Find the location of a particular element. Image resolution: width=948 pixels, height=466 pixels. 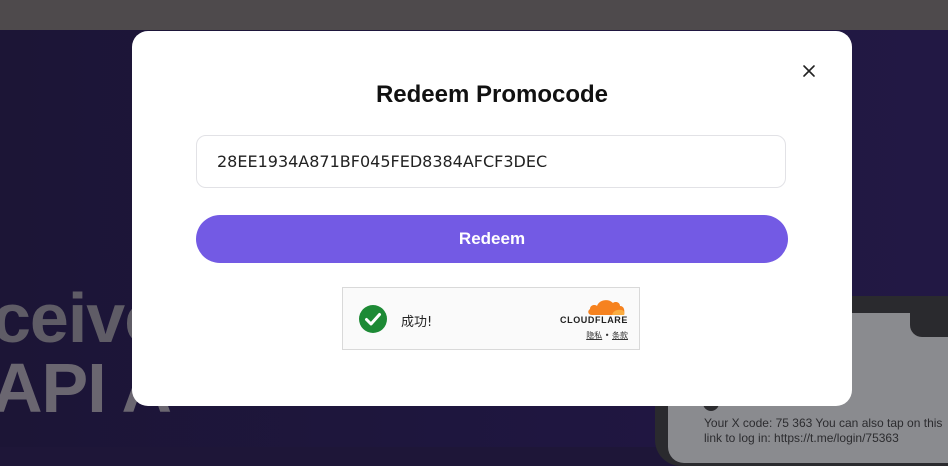

terms-link: 条款 is located at coordinates (620, 335).